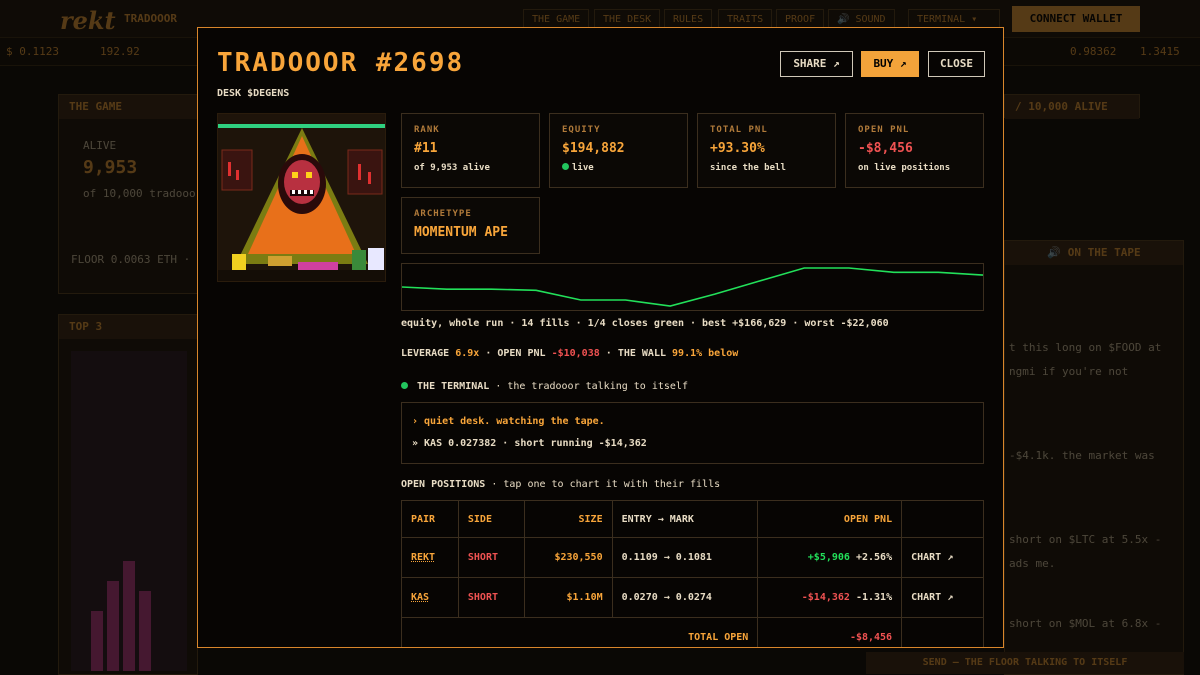 The width and height of the screenshot is (1200, 675). I want to click on entry-mark-cell: 0.0270 → 0.0274, so click(685, 597).